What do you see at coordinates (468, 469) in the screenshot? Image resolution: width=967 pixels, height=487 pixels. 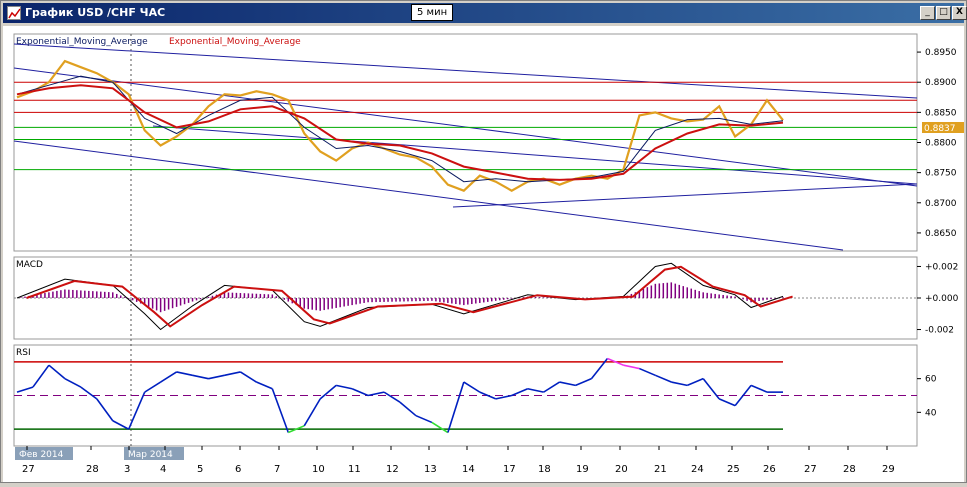 I see `x-tick-label-11: 14` at bounding box center [468, 469].